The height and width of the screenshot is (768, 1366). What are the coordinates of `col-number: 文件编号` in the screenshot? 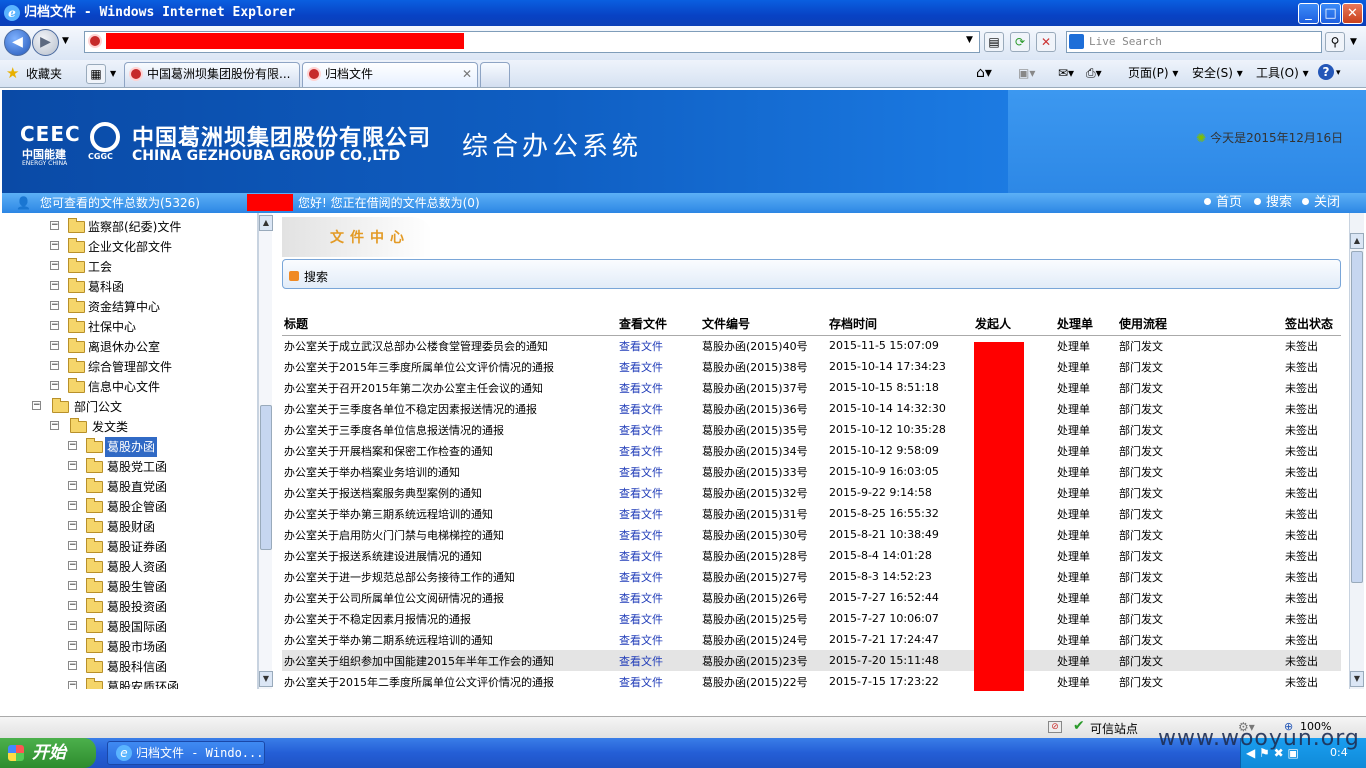 It's located at (763, 324).